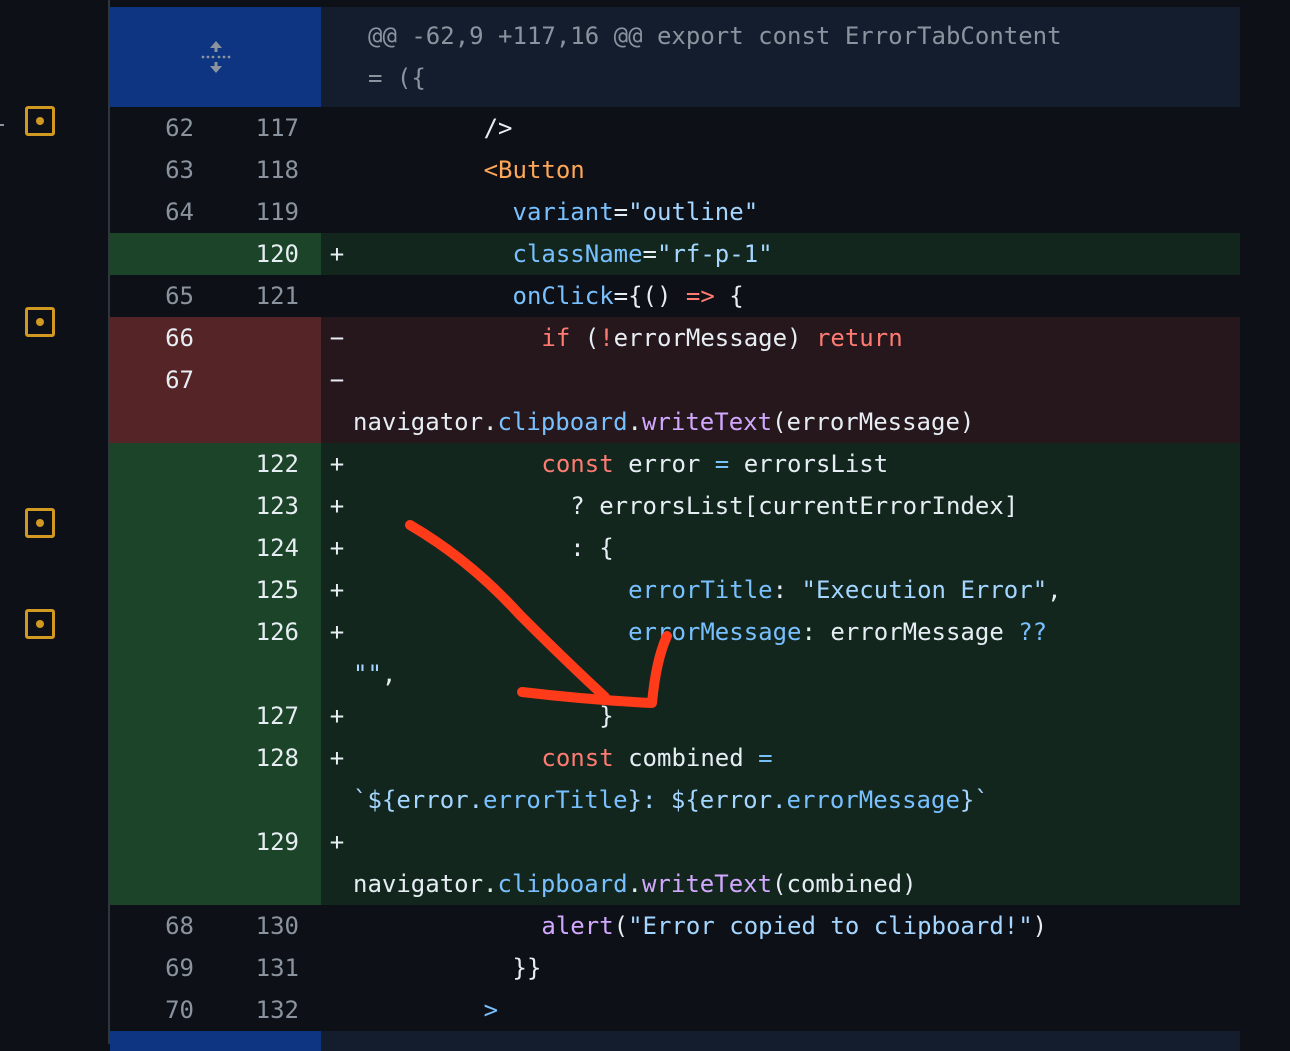 The height and width of the screenshot is (1051, 1290). I want to click on new-line-number: 130, so click(246, 926).